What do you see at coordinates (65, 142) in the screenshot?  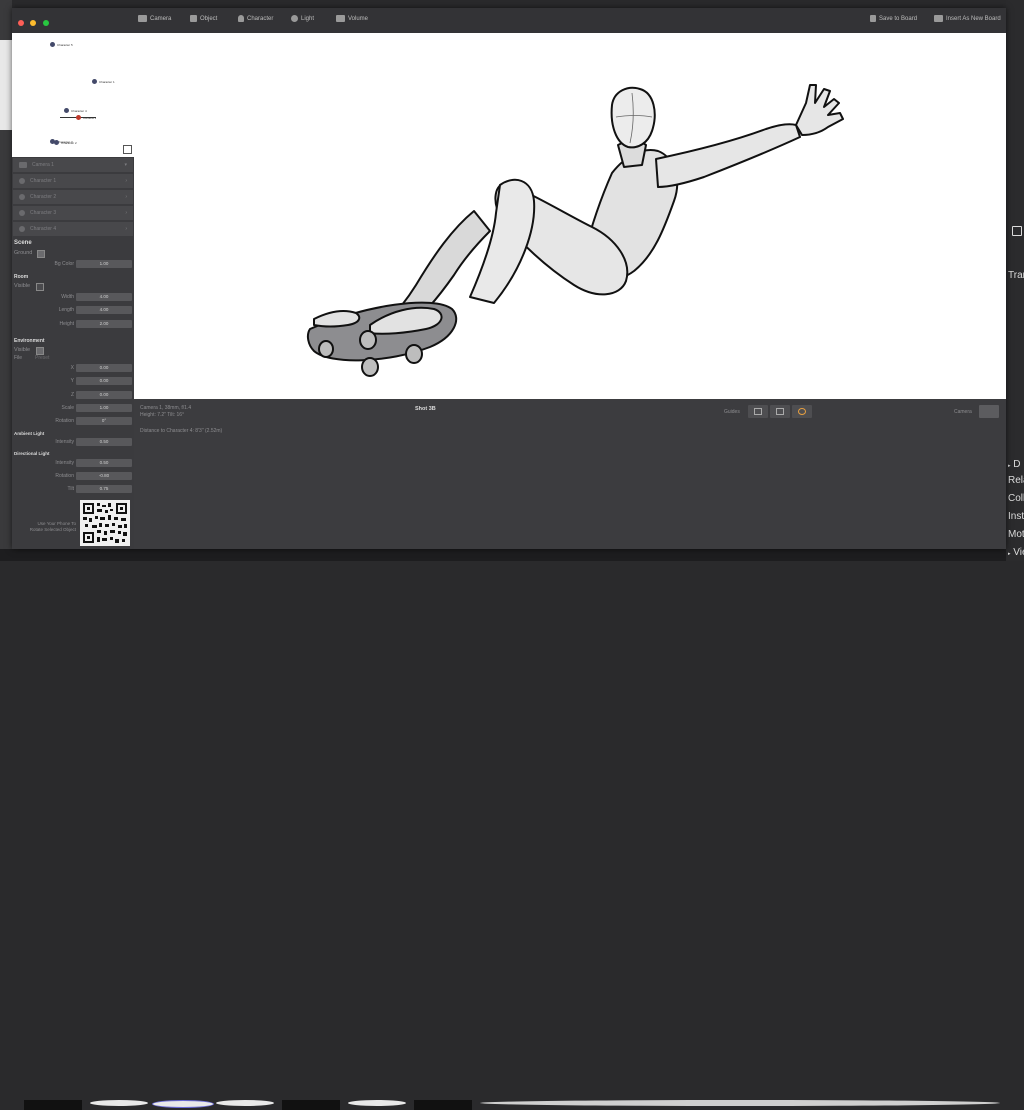 I see `overhead-marker: Character 2` at bounding box center [65, 142].